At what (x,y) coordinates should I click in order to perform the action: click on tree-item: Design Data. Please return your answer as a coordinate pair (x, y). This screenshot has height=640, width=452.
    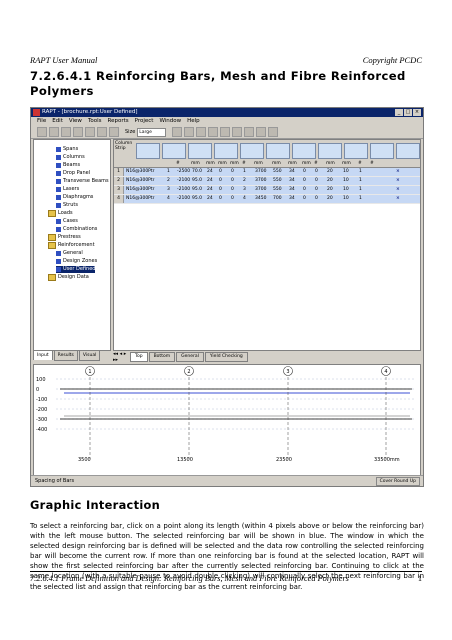
    Looking at the image, I should click on (68, 277).